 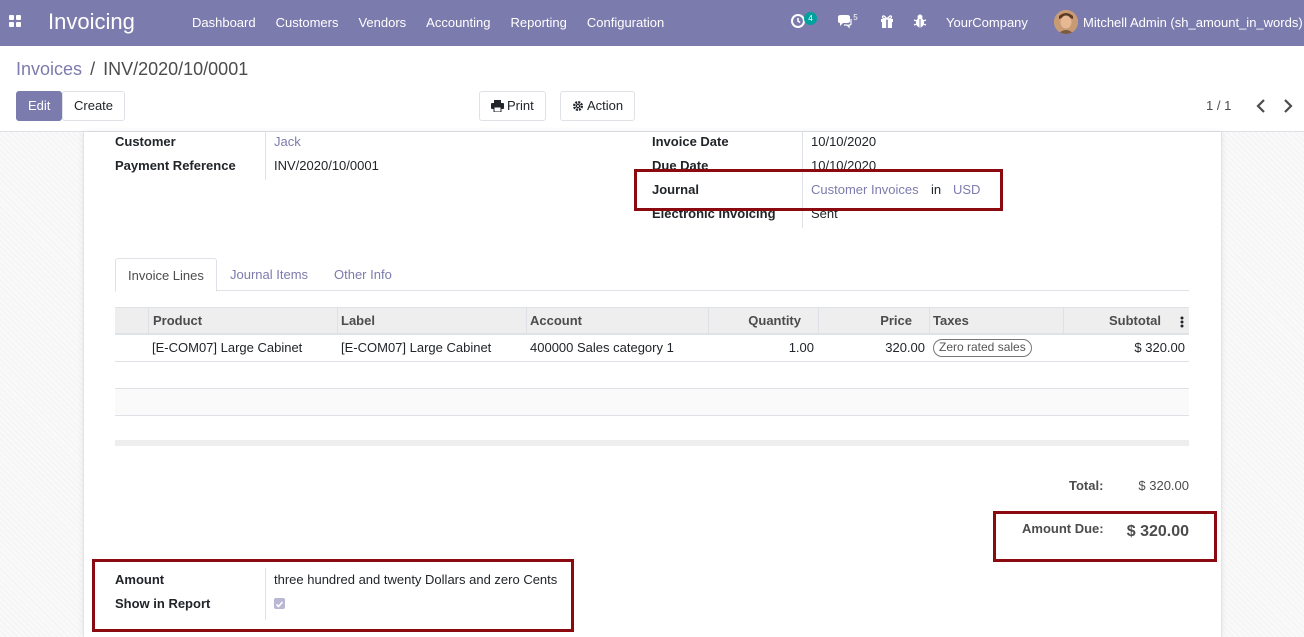 I want to click on pager-previous-icon, so click(x=1261, y=106).